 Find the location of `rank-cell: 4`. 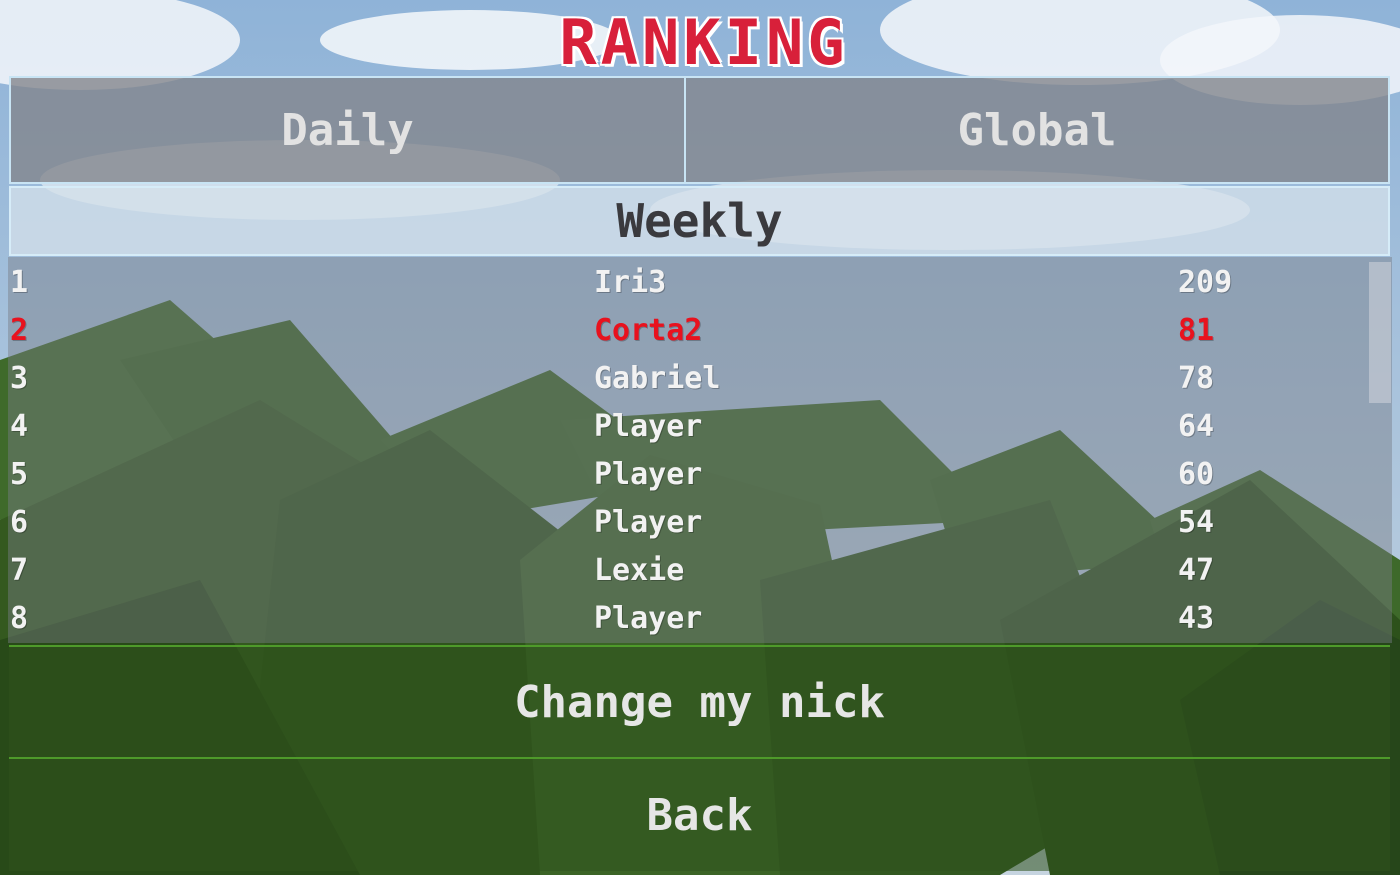

rank-cell: 4 is located at coordinates (19, 426).